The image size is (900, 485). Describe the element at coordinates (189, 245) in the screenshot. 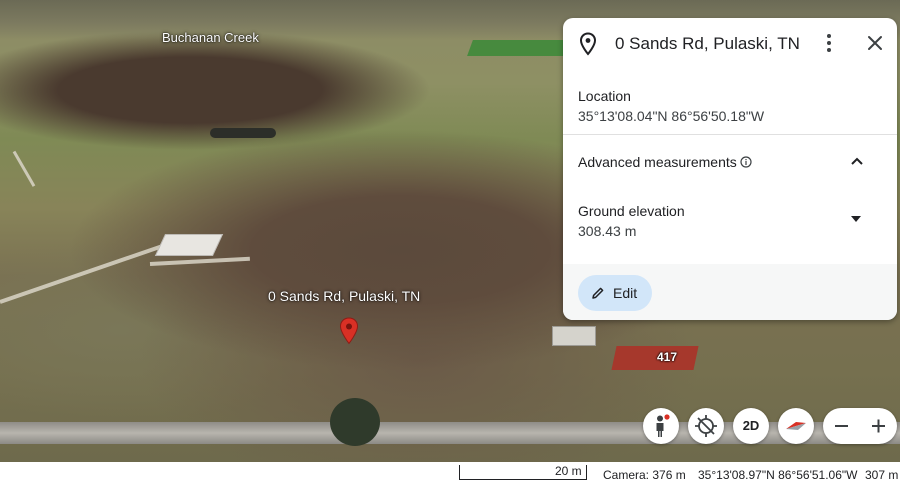

I see `barn-roof` at that location.